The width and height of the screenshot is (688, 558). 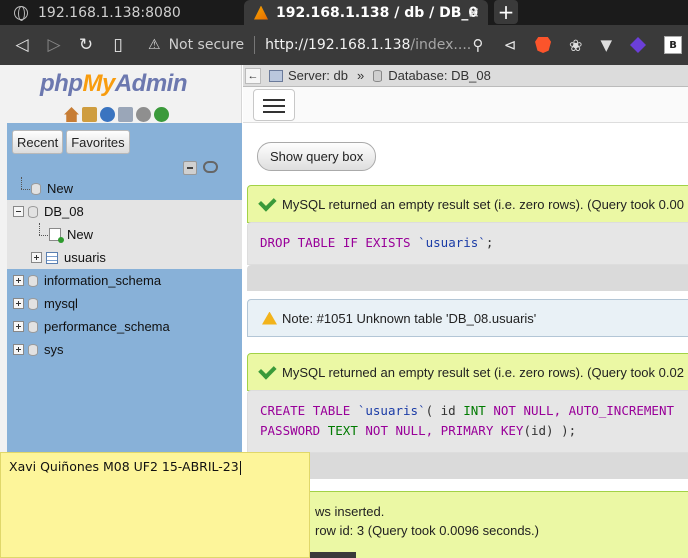 I want to click on close-tab-icon: ✕, so click(x=473, y=13).